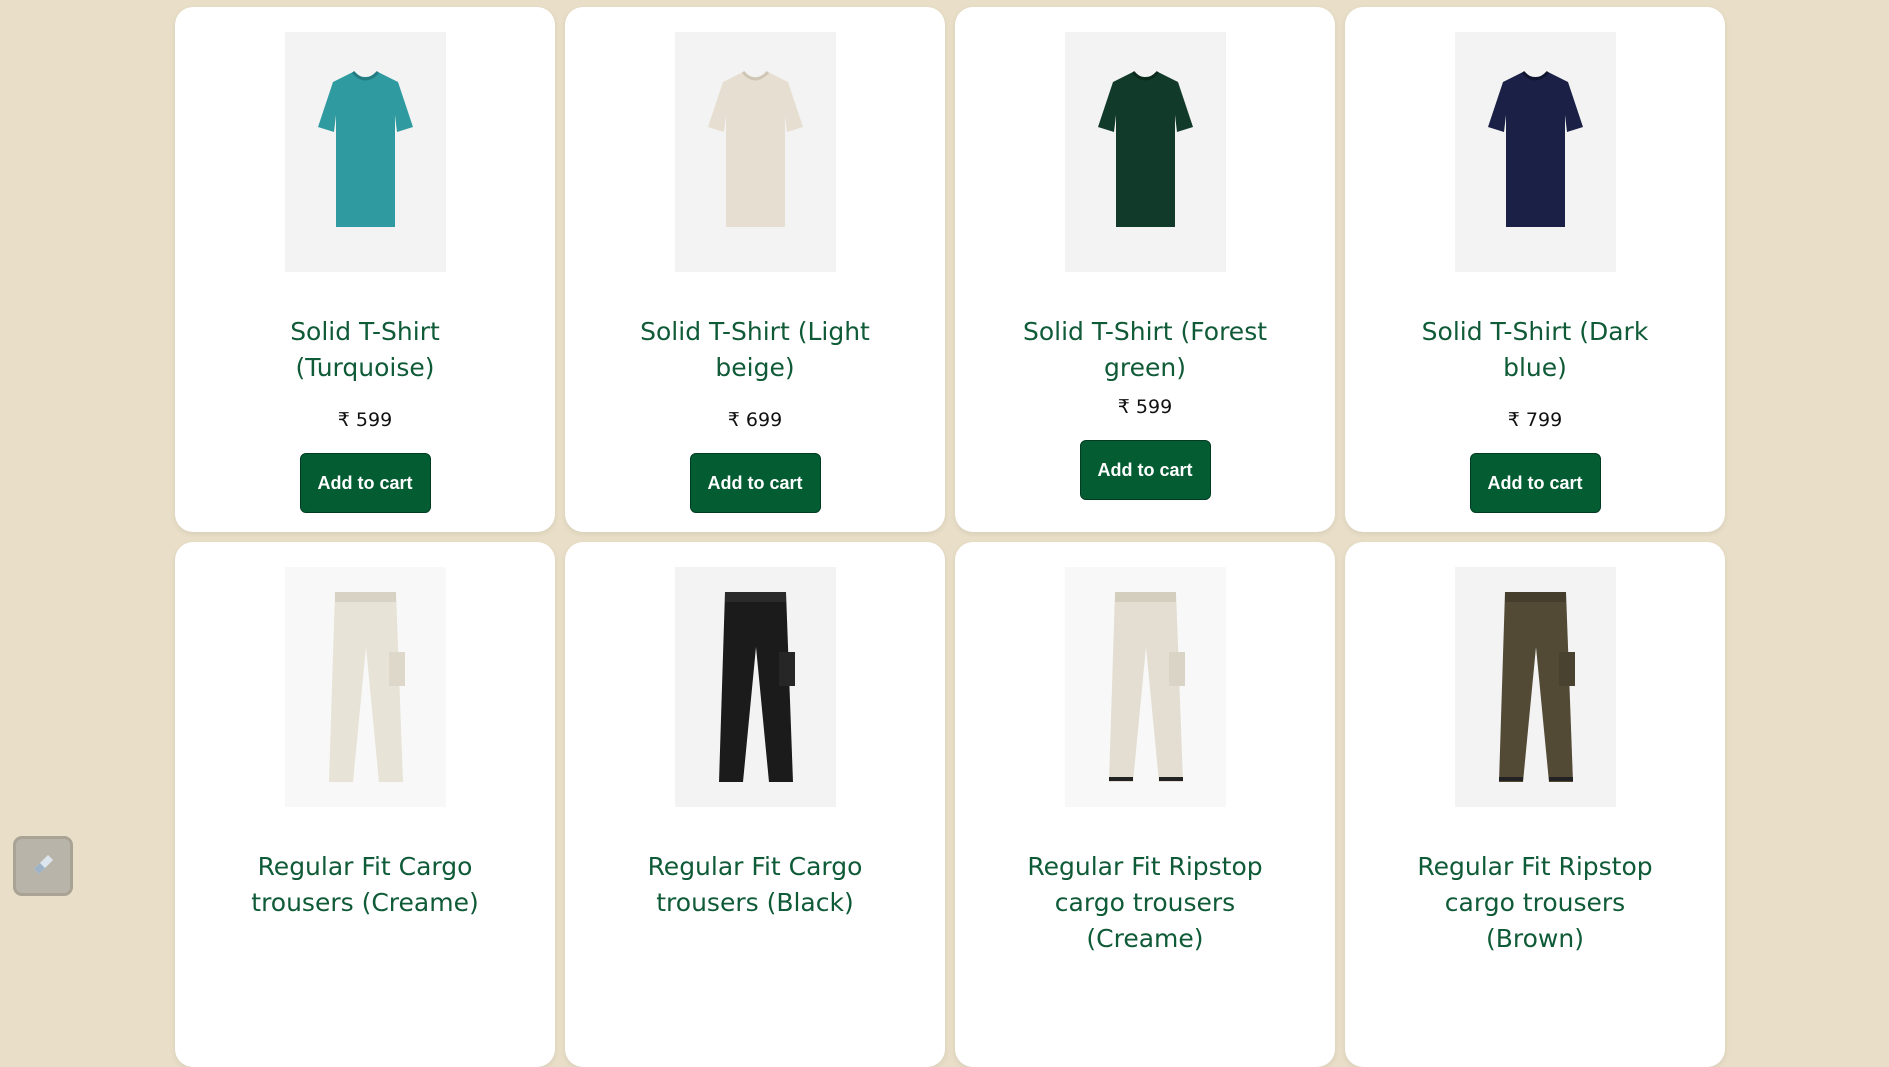 The height and width of the screenshot is (1067, 1889). I want to click on product-title: Solid T-Shirt (Dark blue), so click(1535, 350).